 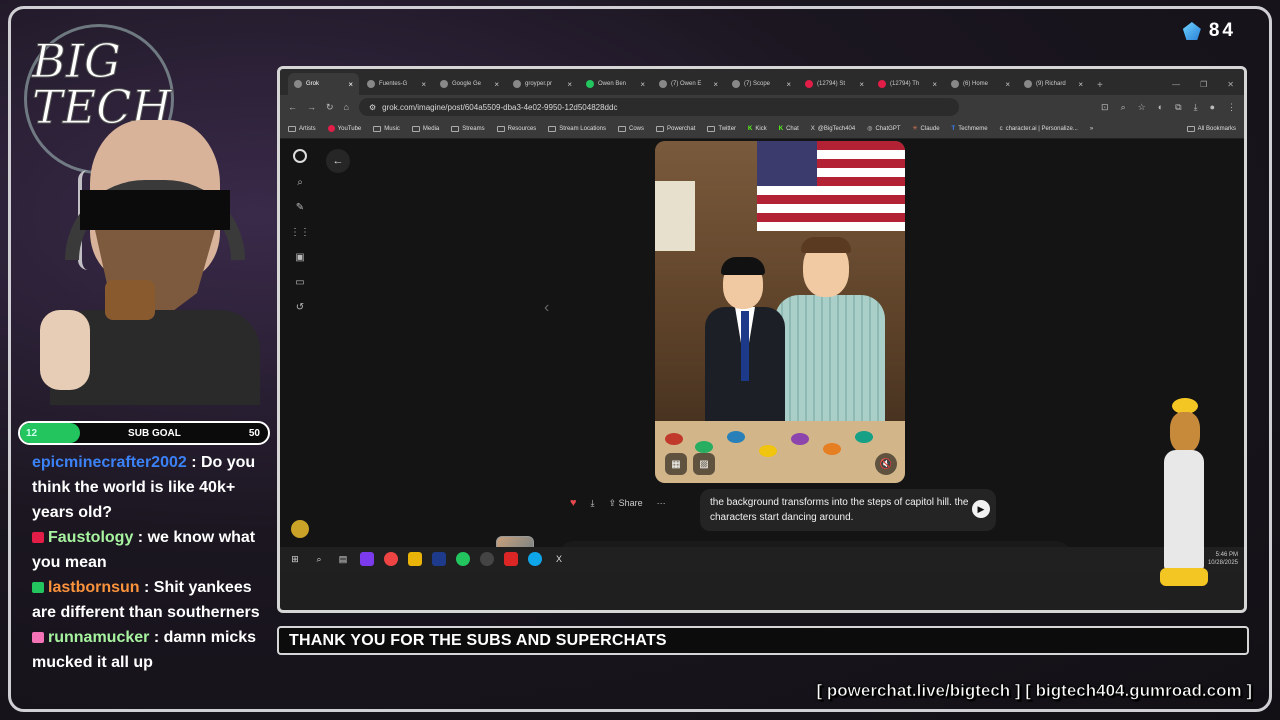 I want to click on tab-item: (7) Scope ×, so click(x=761, y=84).